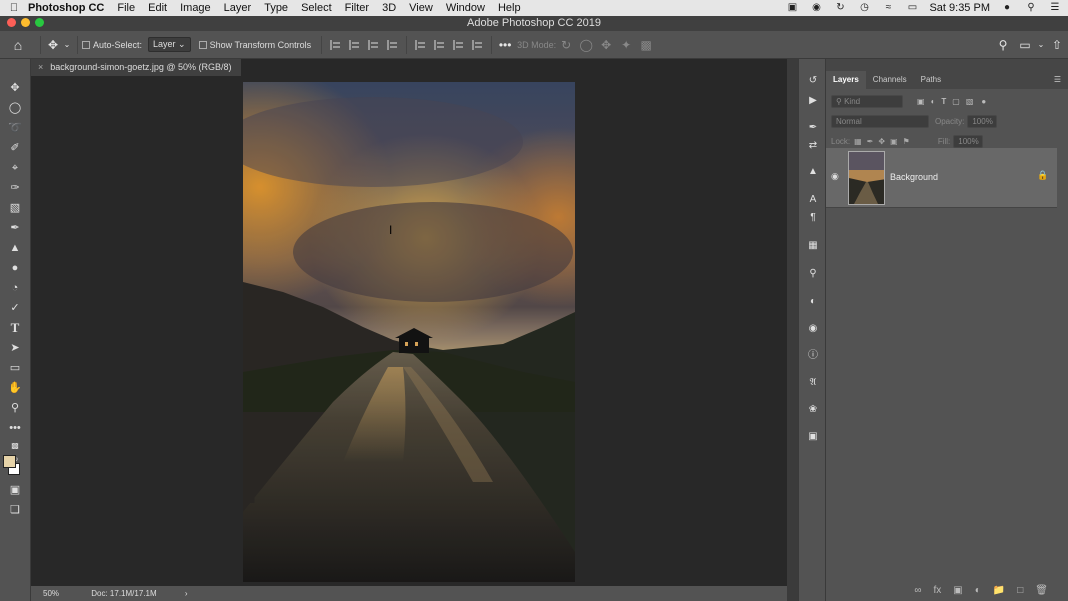 The height and width of the screenshot is (601, 1068). Describe the element at coordinates (626, 45) in the screenshot. I see `3d-slide-icon: ✦` at that location.